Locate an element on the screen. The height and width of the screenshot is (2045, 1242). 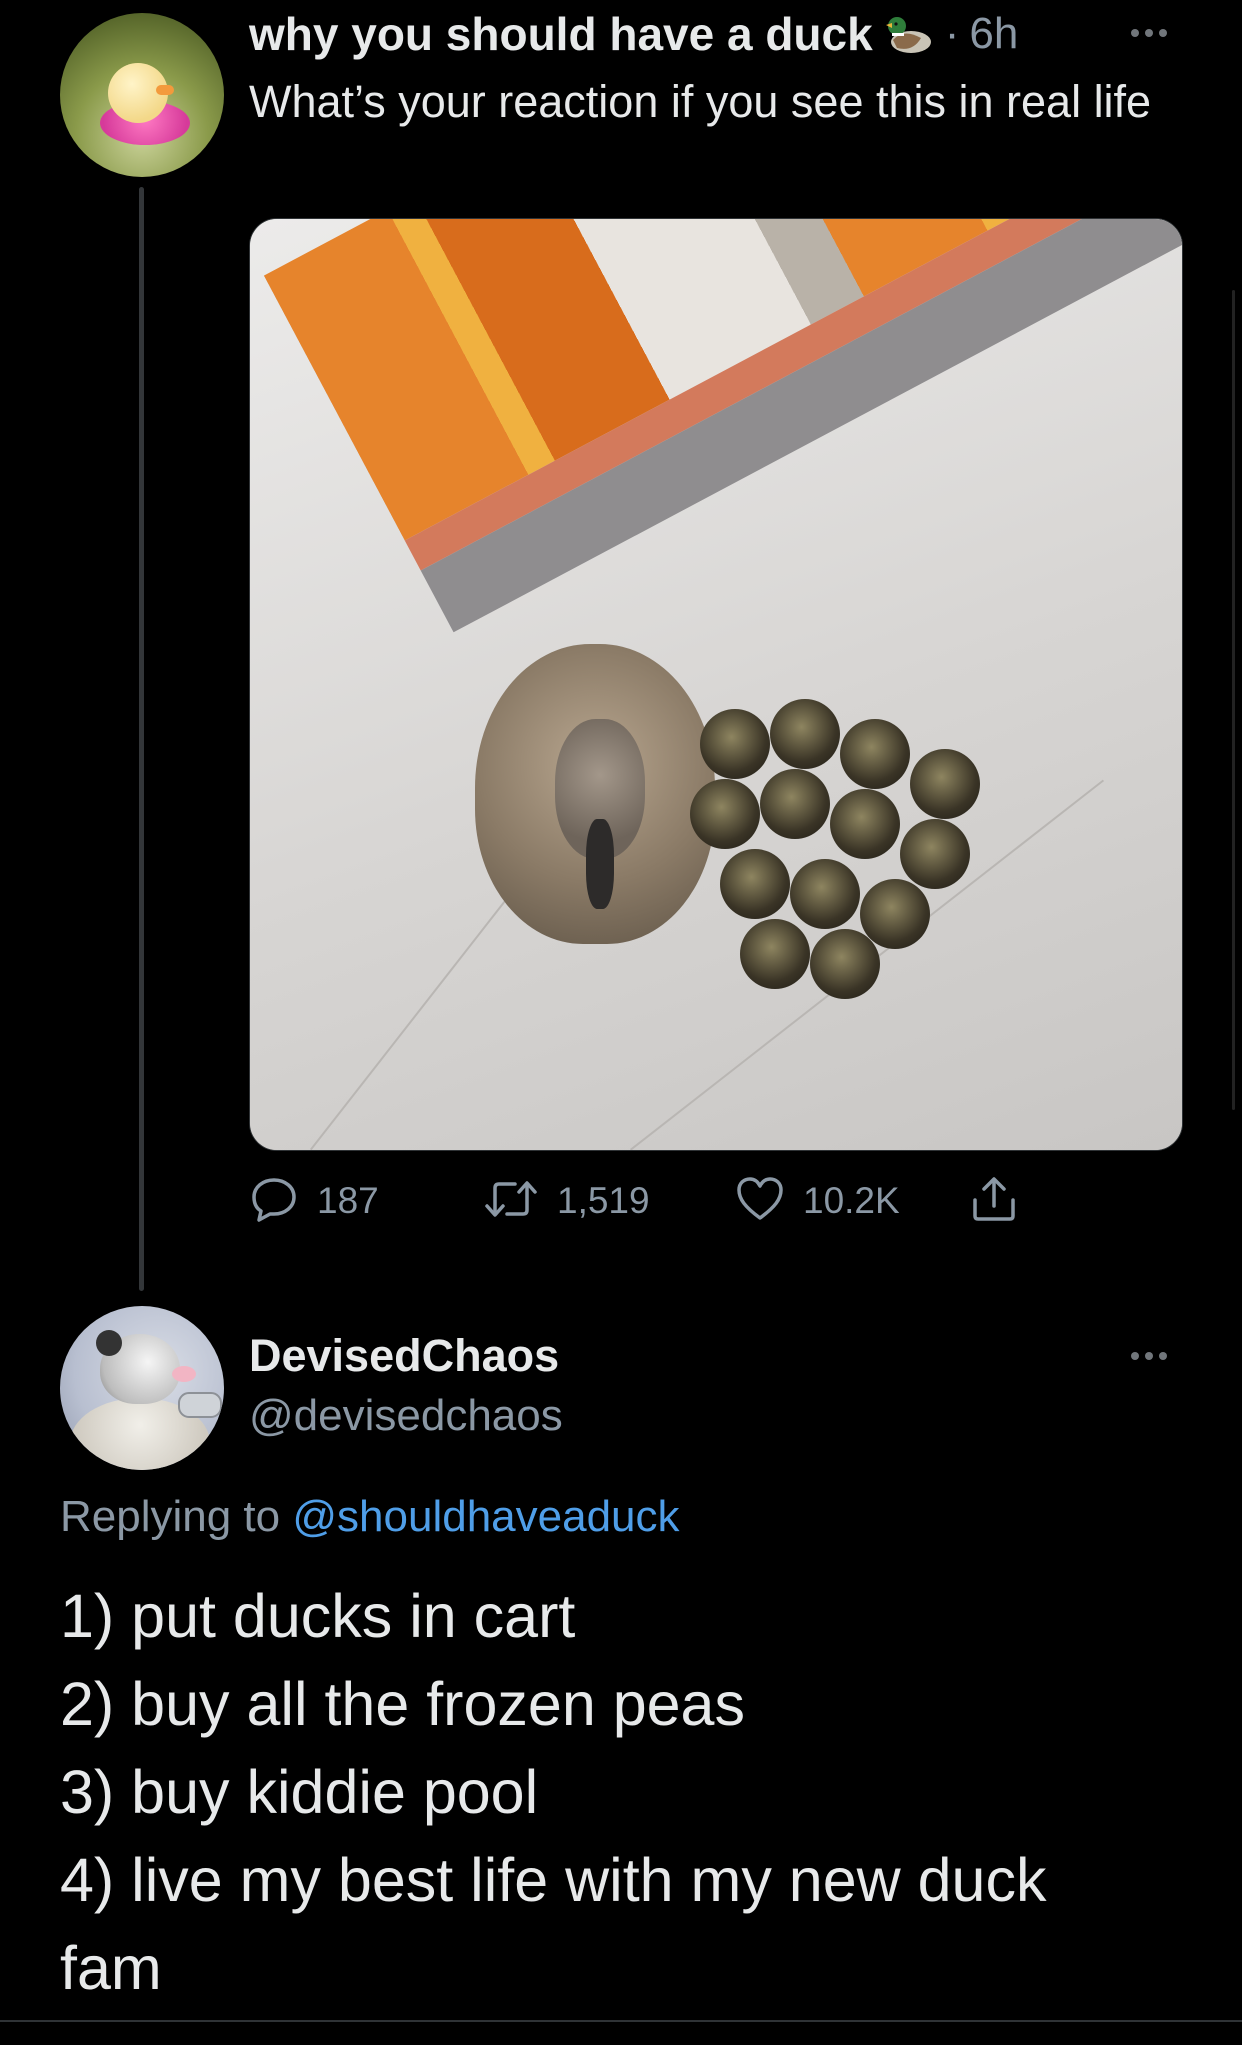
reply-line: 1) put ducks in cart is located at coordinates (318, 1616).